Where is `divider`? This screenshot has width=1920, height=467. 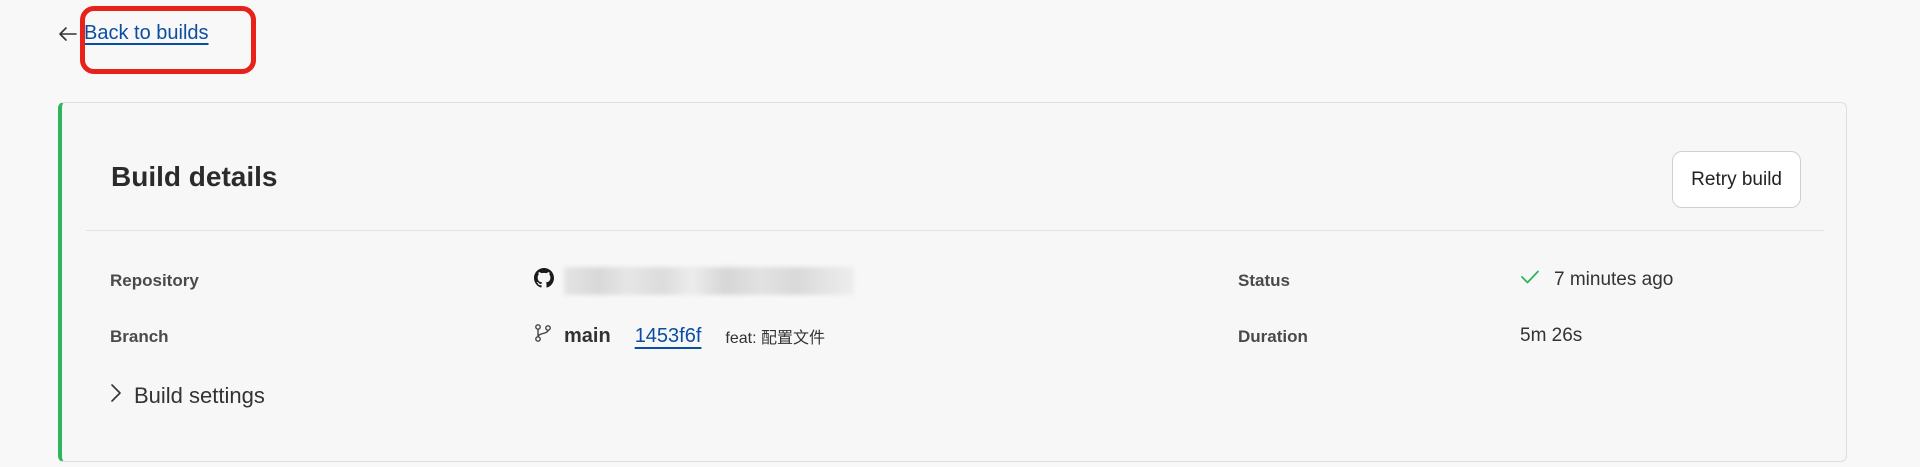
divider is located at coordinates (955, 230).